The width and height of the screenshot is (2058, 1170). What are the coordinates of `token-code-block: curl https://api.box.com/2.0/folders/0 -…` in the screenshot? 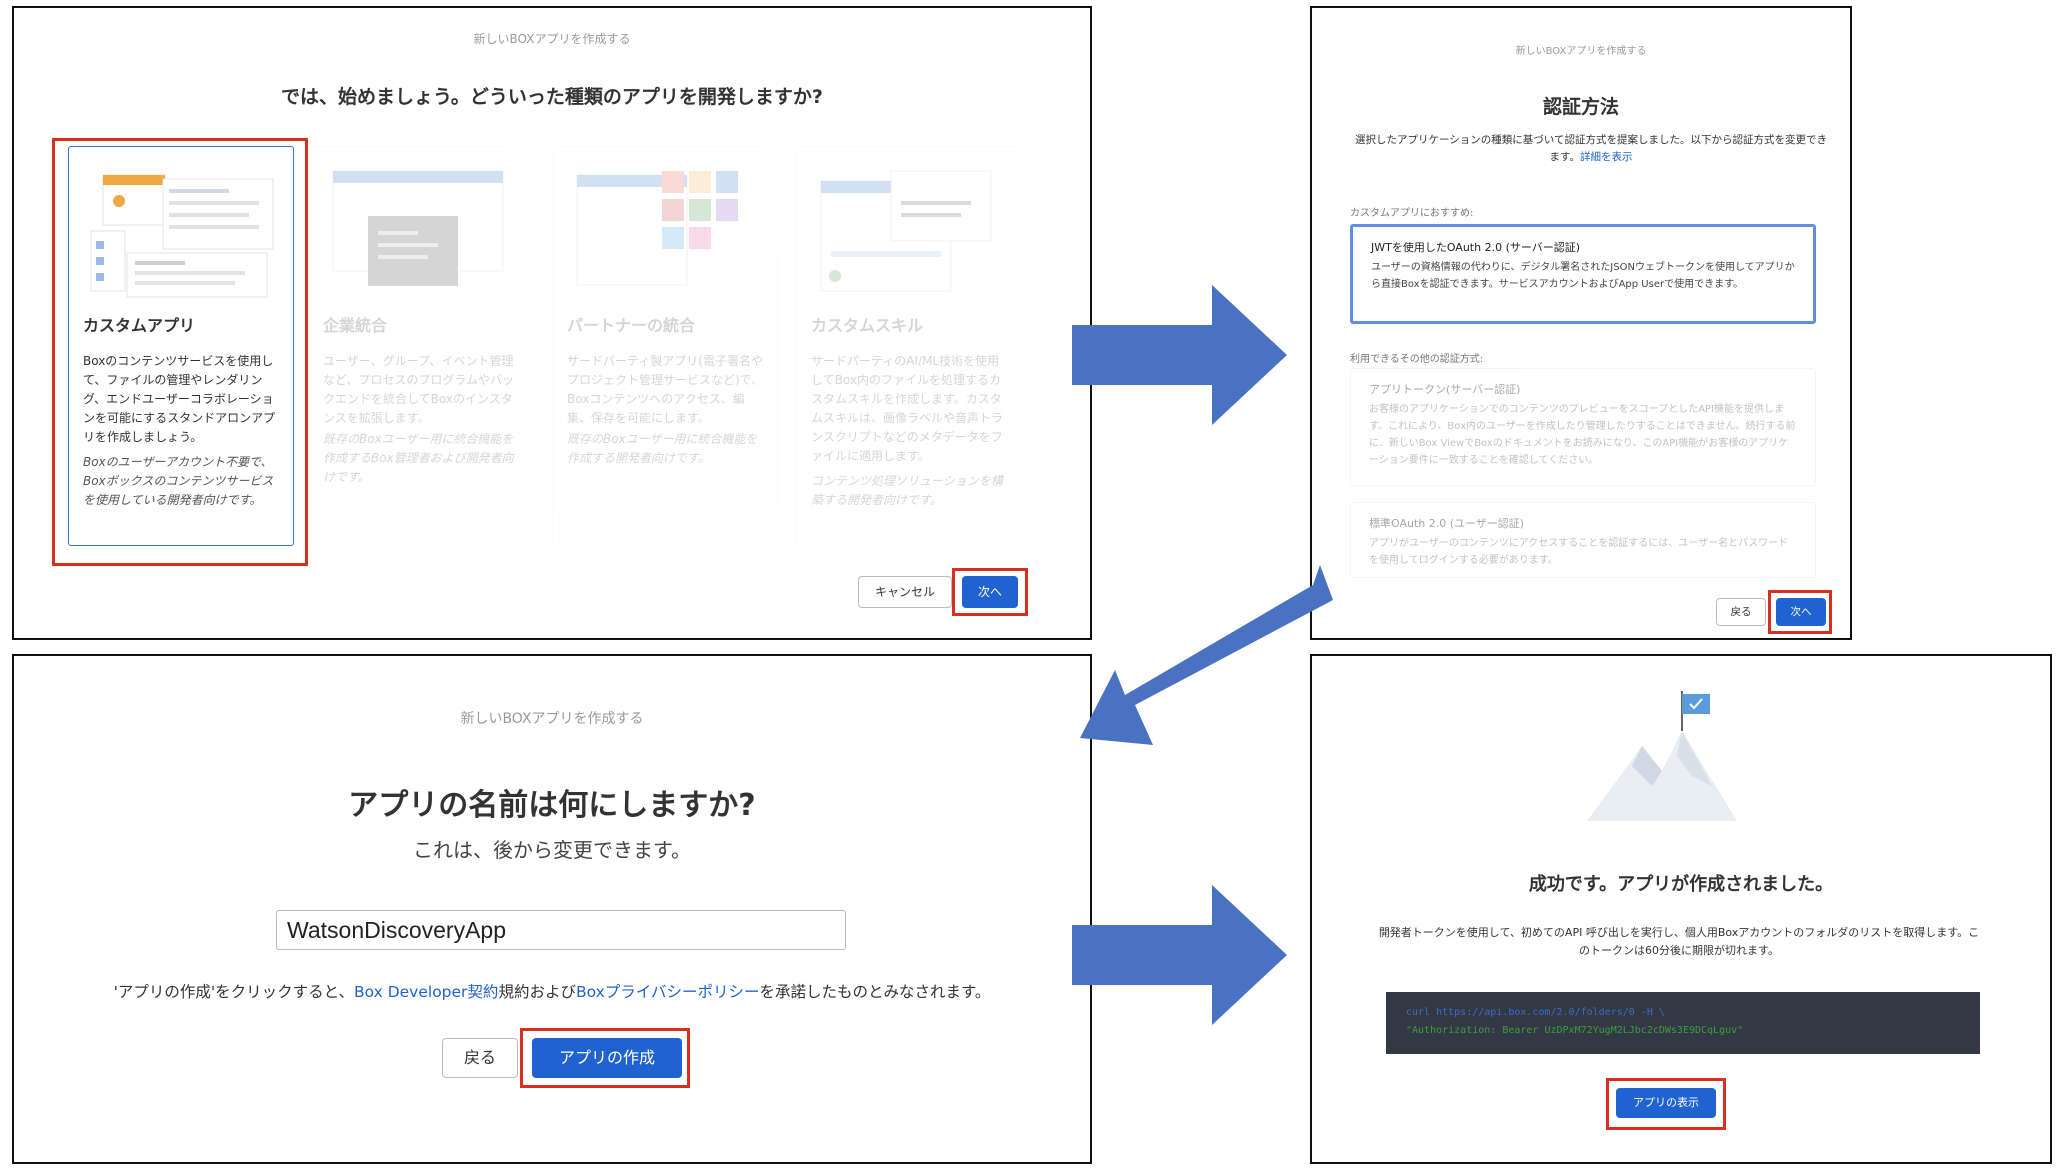 It's located at (1683, 1023).